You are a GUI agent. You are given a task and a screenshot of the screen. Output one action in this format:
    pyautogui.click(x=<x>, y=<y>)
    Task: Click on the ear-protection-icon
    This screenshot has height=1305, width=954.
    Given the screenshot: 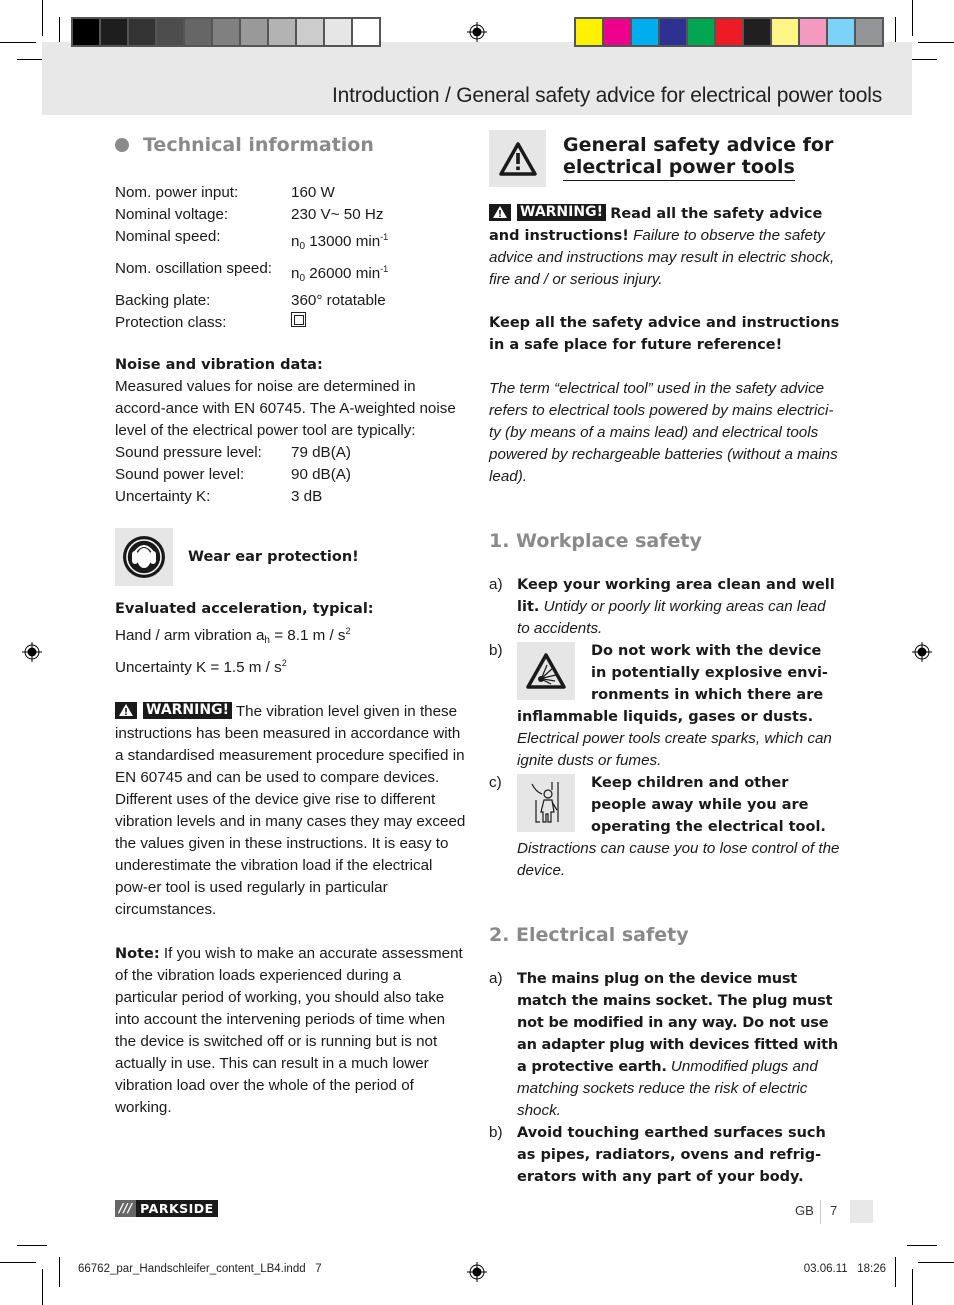 What is the action you would take?
    pyautogui.click(x=144, y=557)
    